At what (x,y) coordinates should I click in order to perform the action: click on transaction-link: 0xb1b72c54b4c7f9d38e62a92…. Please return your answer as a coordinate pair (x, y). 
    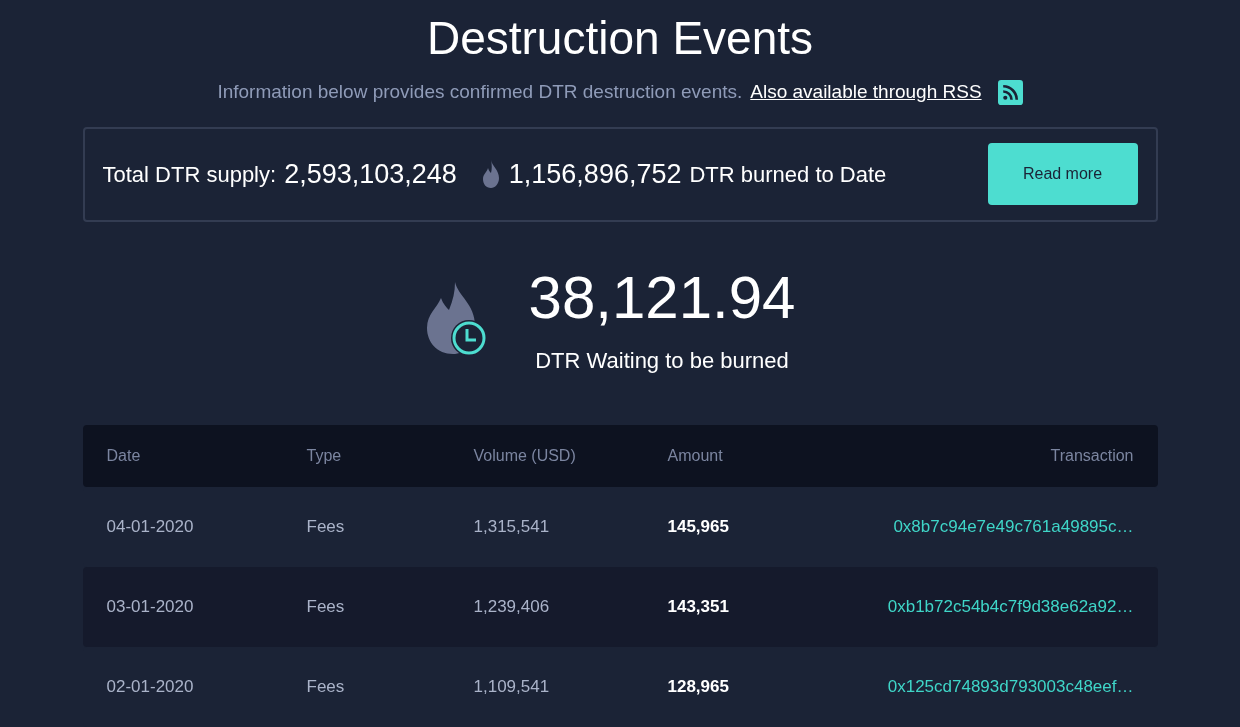
    Looking at the image, I should click on (1010, 607).